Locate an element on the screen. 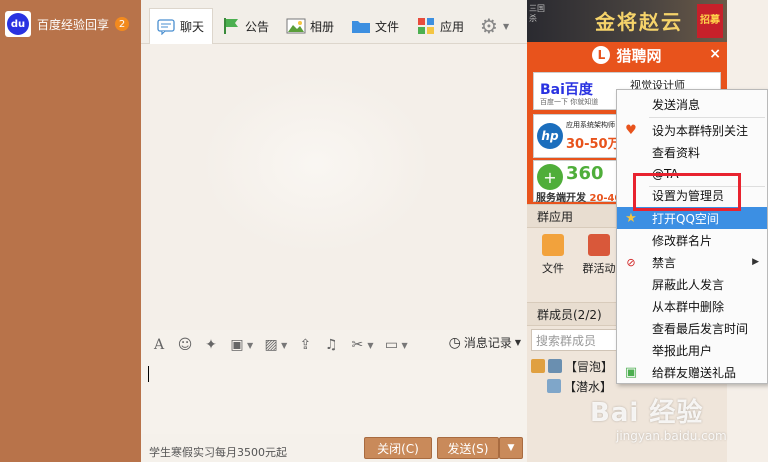 Image resolution: width=768 pixels, height=462 pixels. tab-album: 相册 is located at coordinates (310, 26).